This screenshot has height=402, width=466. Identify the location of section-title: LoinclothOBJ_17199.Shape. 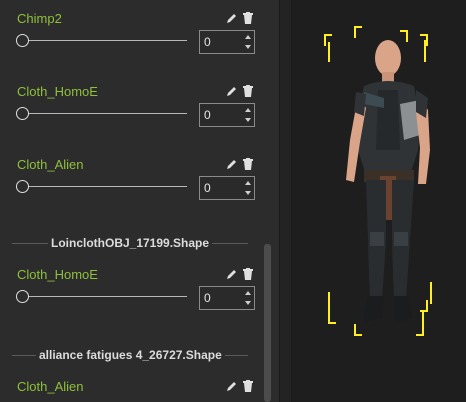
(130, 243).